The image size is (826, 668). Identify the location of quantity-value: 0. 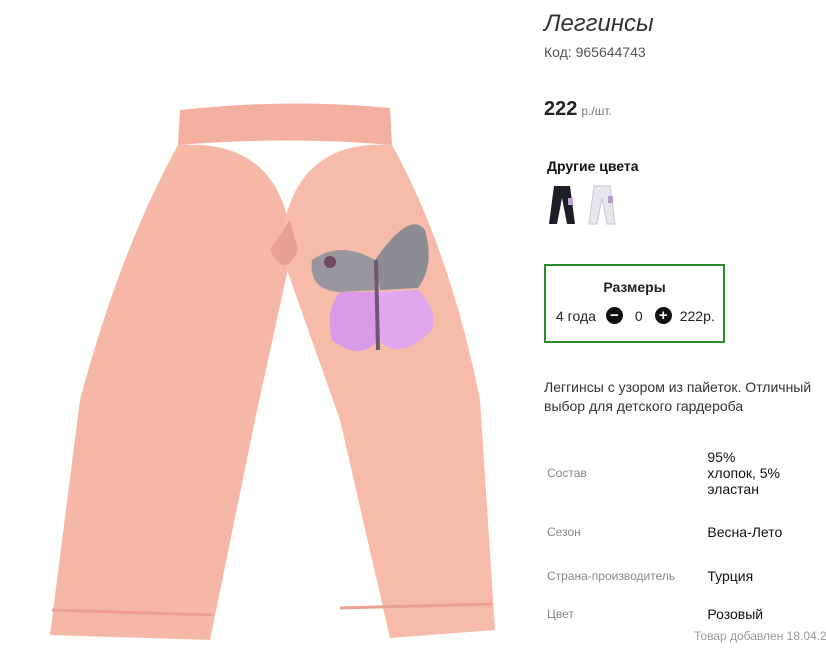
(639, 316).